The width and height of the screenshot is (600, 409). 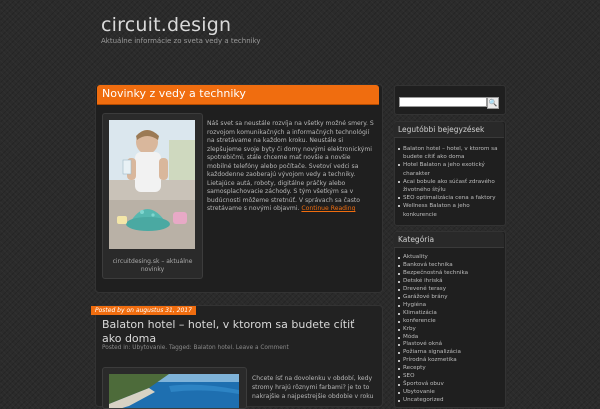 I want to click on category-link: Banková technika, so click(x=450, y=266).